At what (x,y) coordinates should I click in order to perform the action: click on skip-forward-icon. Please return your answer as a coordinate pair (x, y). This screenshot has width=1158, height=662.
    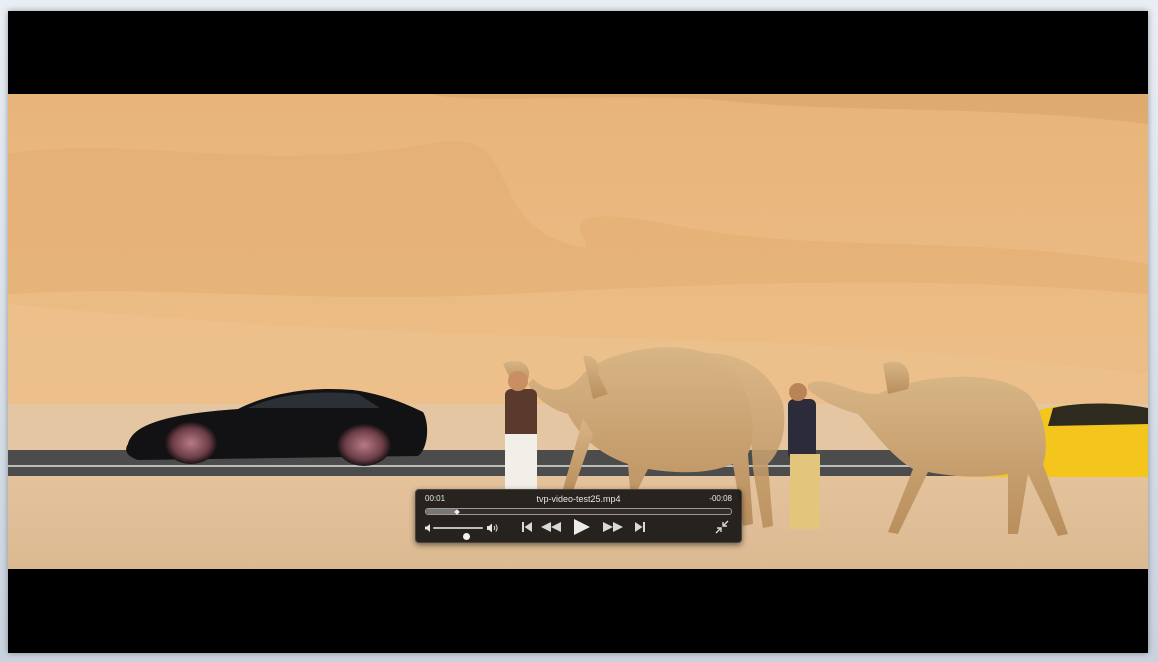
    Looking at the image, I should click on (640, 527).